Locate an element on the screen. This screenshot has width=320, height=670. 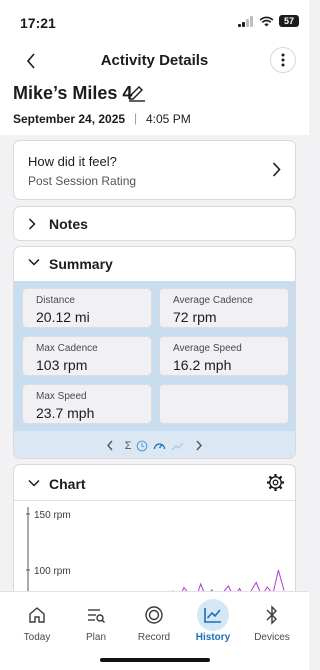
trend-icon is located at coordinates (177, 446).